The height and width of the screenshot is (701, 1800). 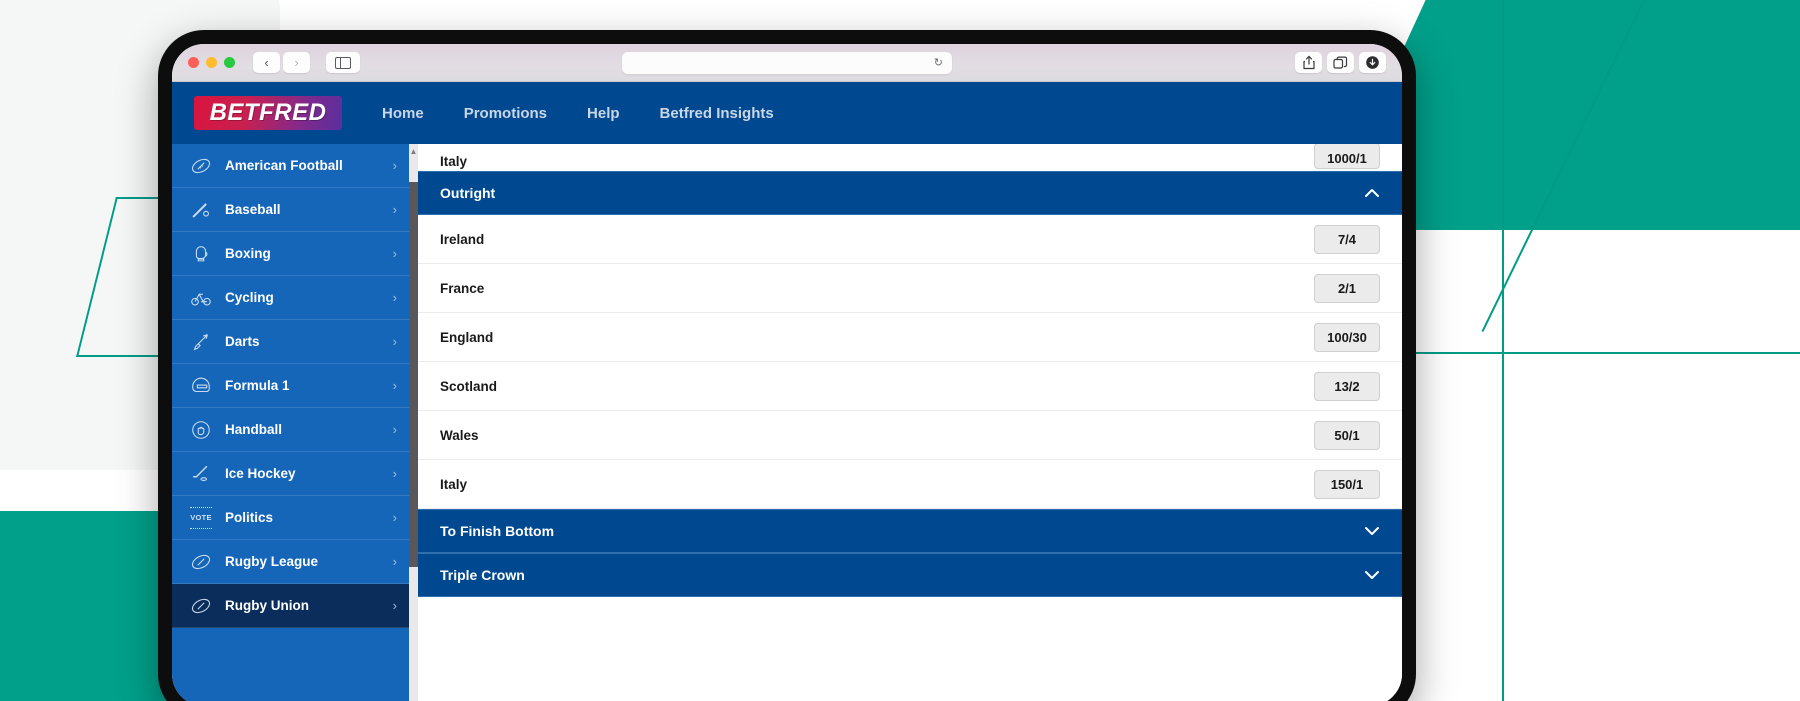 I want to click on odds-button: 150/1, so click(x=1347, y=484).